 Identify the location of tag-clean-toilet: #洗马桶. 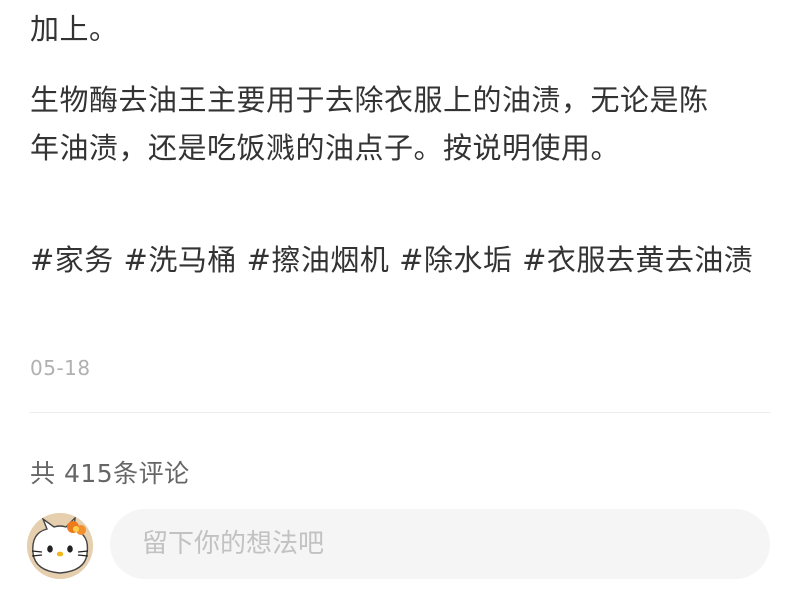
(180, 260).